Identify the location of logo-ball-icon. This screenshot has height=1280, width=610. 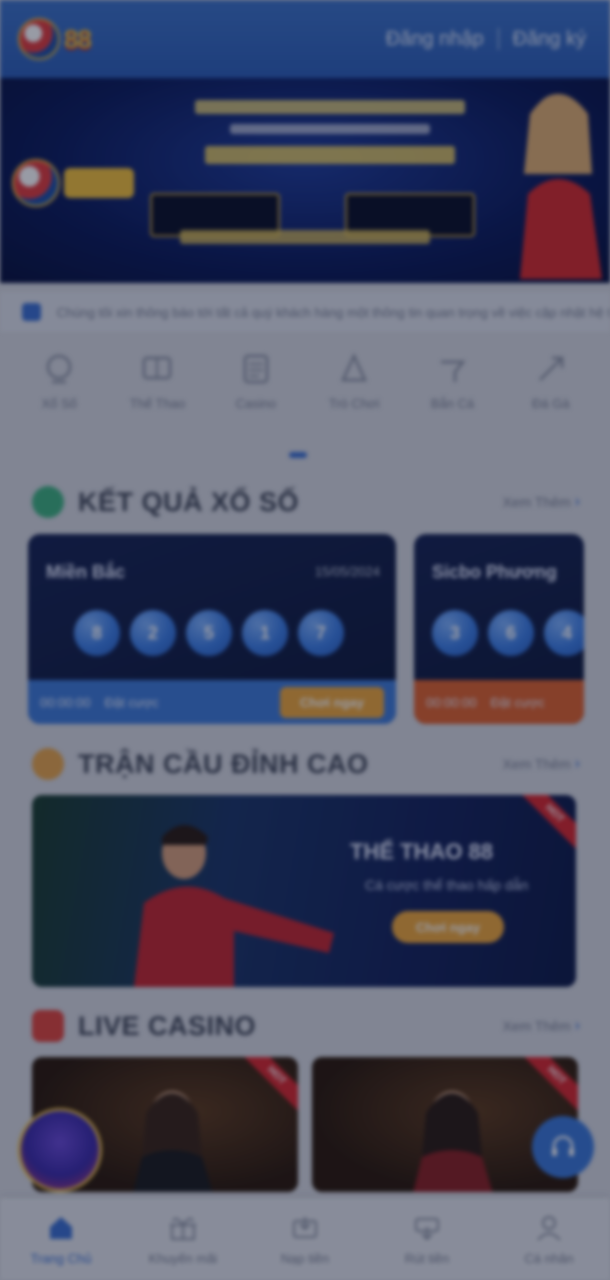
(39, 39).